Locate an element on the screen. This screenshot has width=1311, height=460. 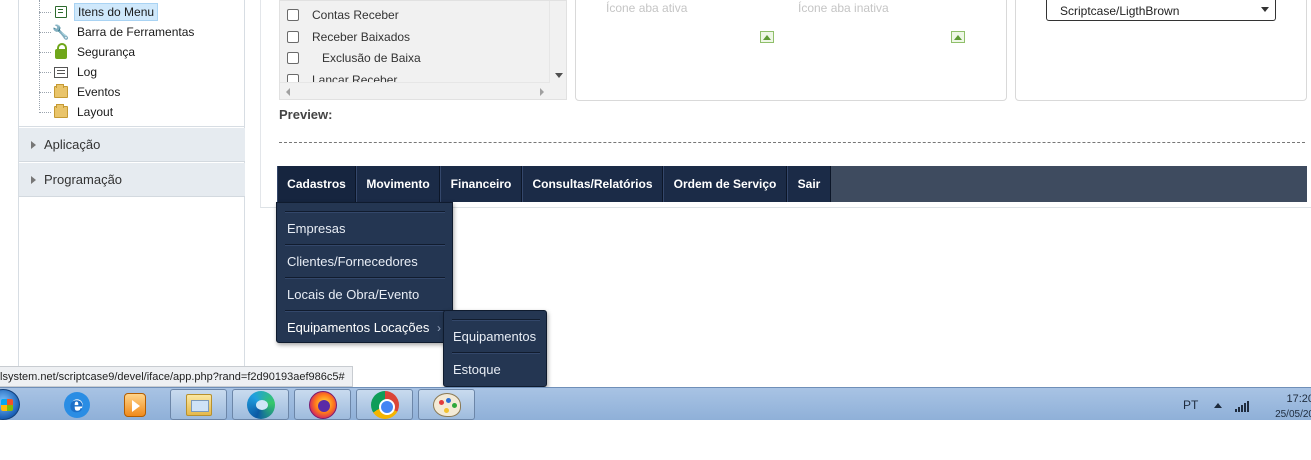
tree-item-eventos: Eventos is located at coordinates (81, 92).